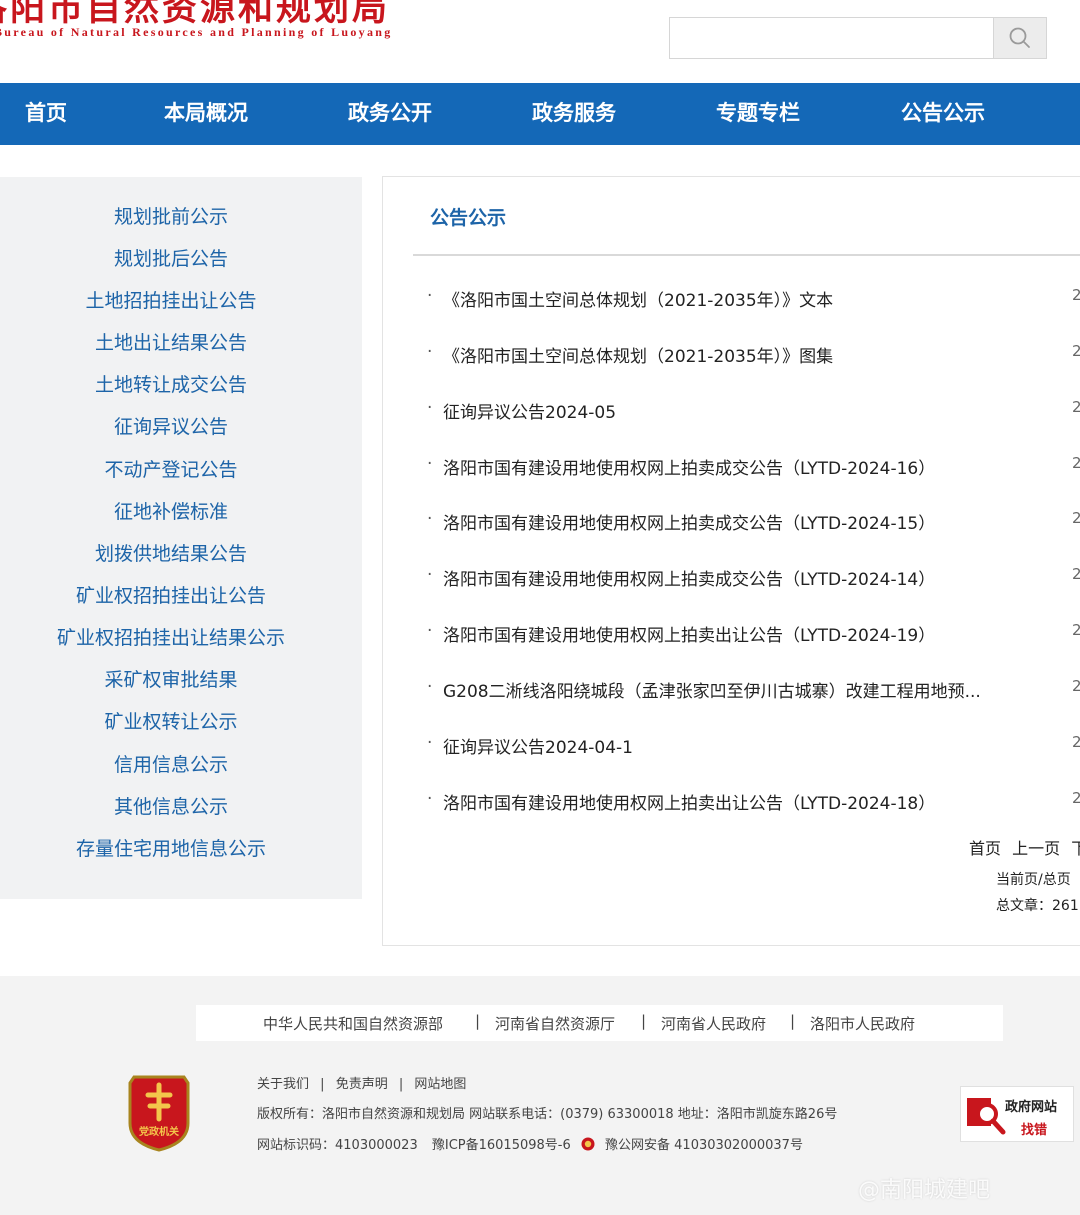 The image size is (1080, 1215). I want to click on list-item-title: 征询异议公告2024-05, so click(529, 410).